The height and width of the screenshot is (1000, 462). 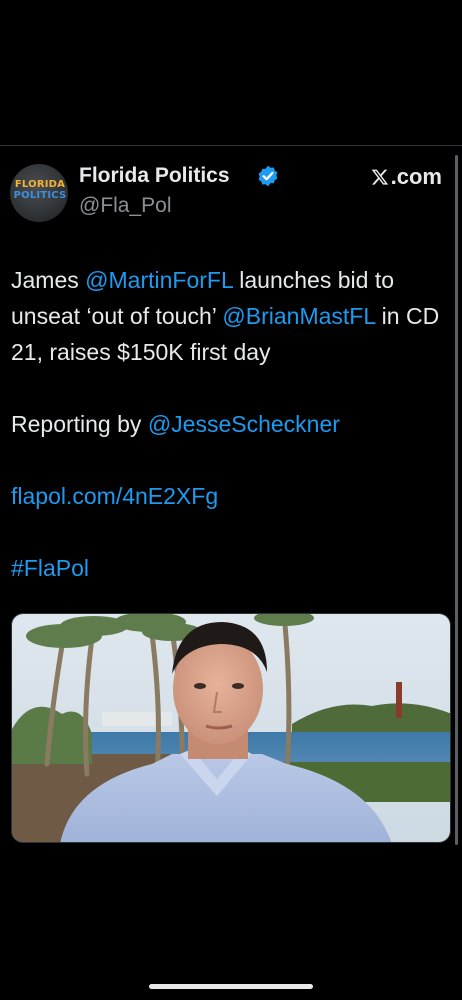 I want to click on top-divider, so click(x=231, y=145).